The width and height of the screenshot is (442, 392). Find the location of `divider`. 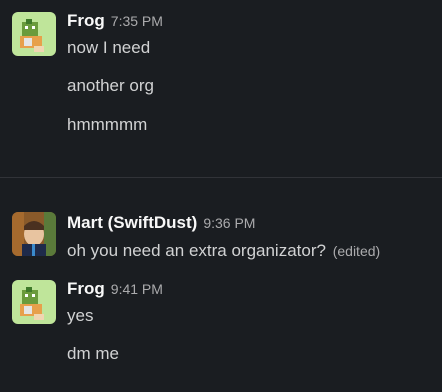

divider is located at coordinates (221, 177).